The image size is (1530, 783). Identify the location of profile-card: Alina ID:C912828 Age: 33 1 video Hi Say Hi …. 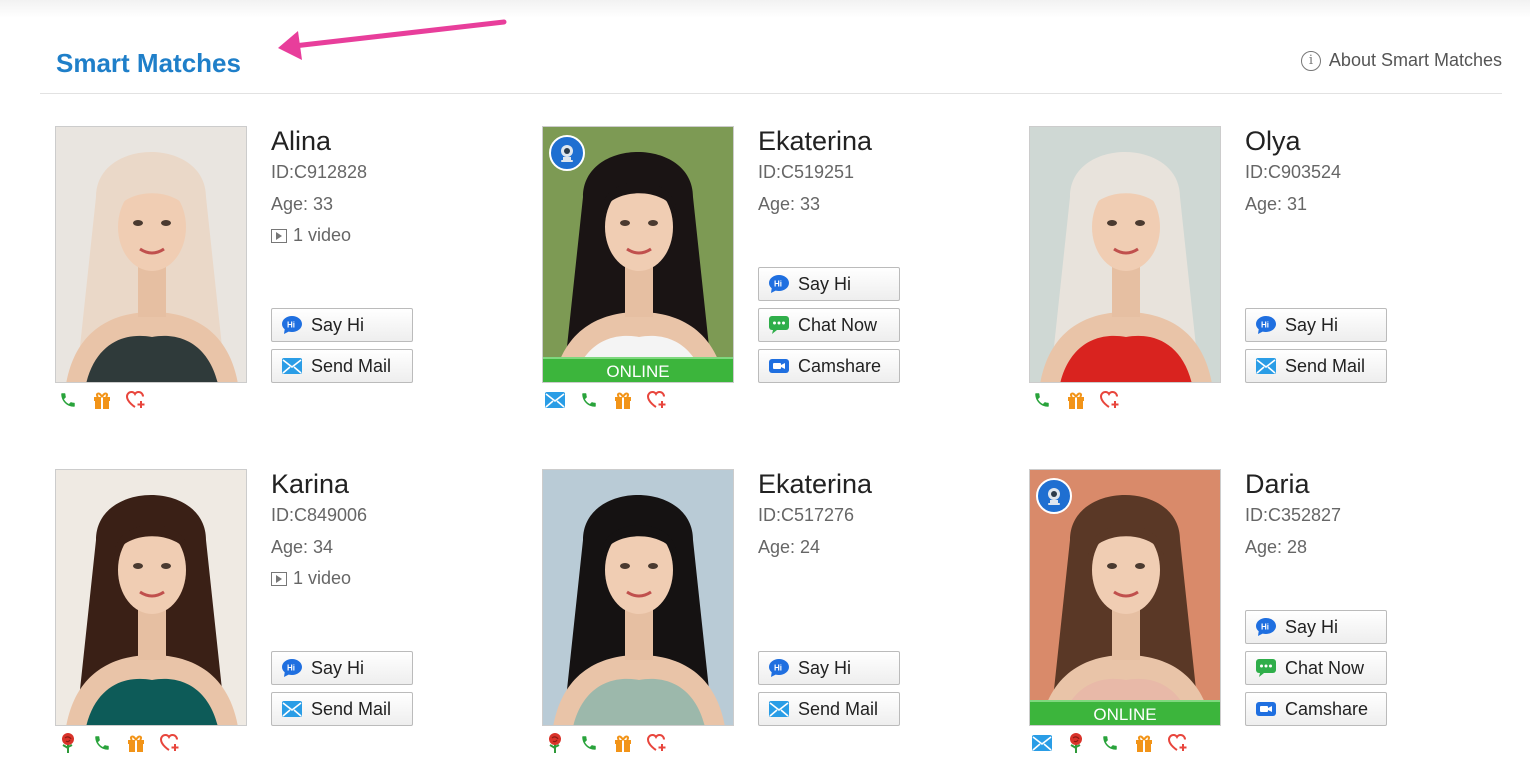
(285, 276).